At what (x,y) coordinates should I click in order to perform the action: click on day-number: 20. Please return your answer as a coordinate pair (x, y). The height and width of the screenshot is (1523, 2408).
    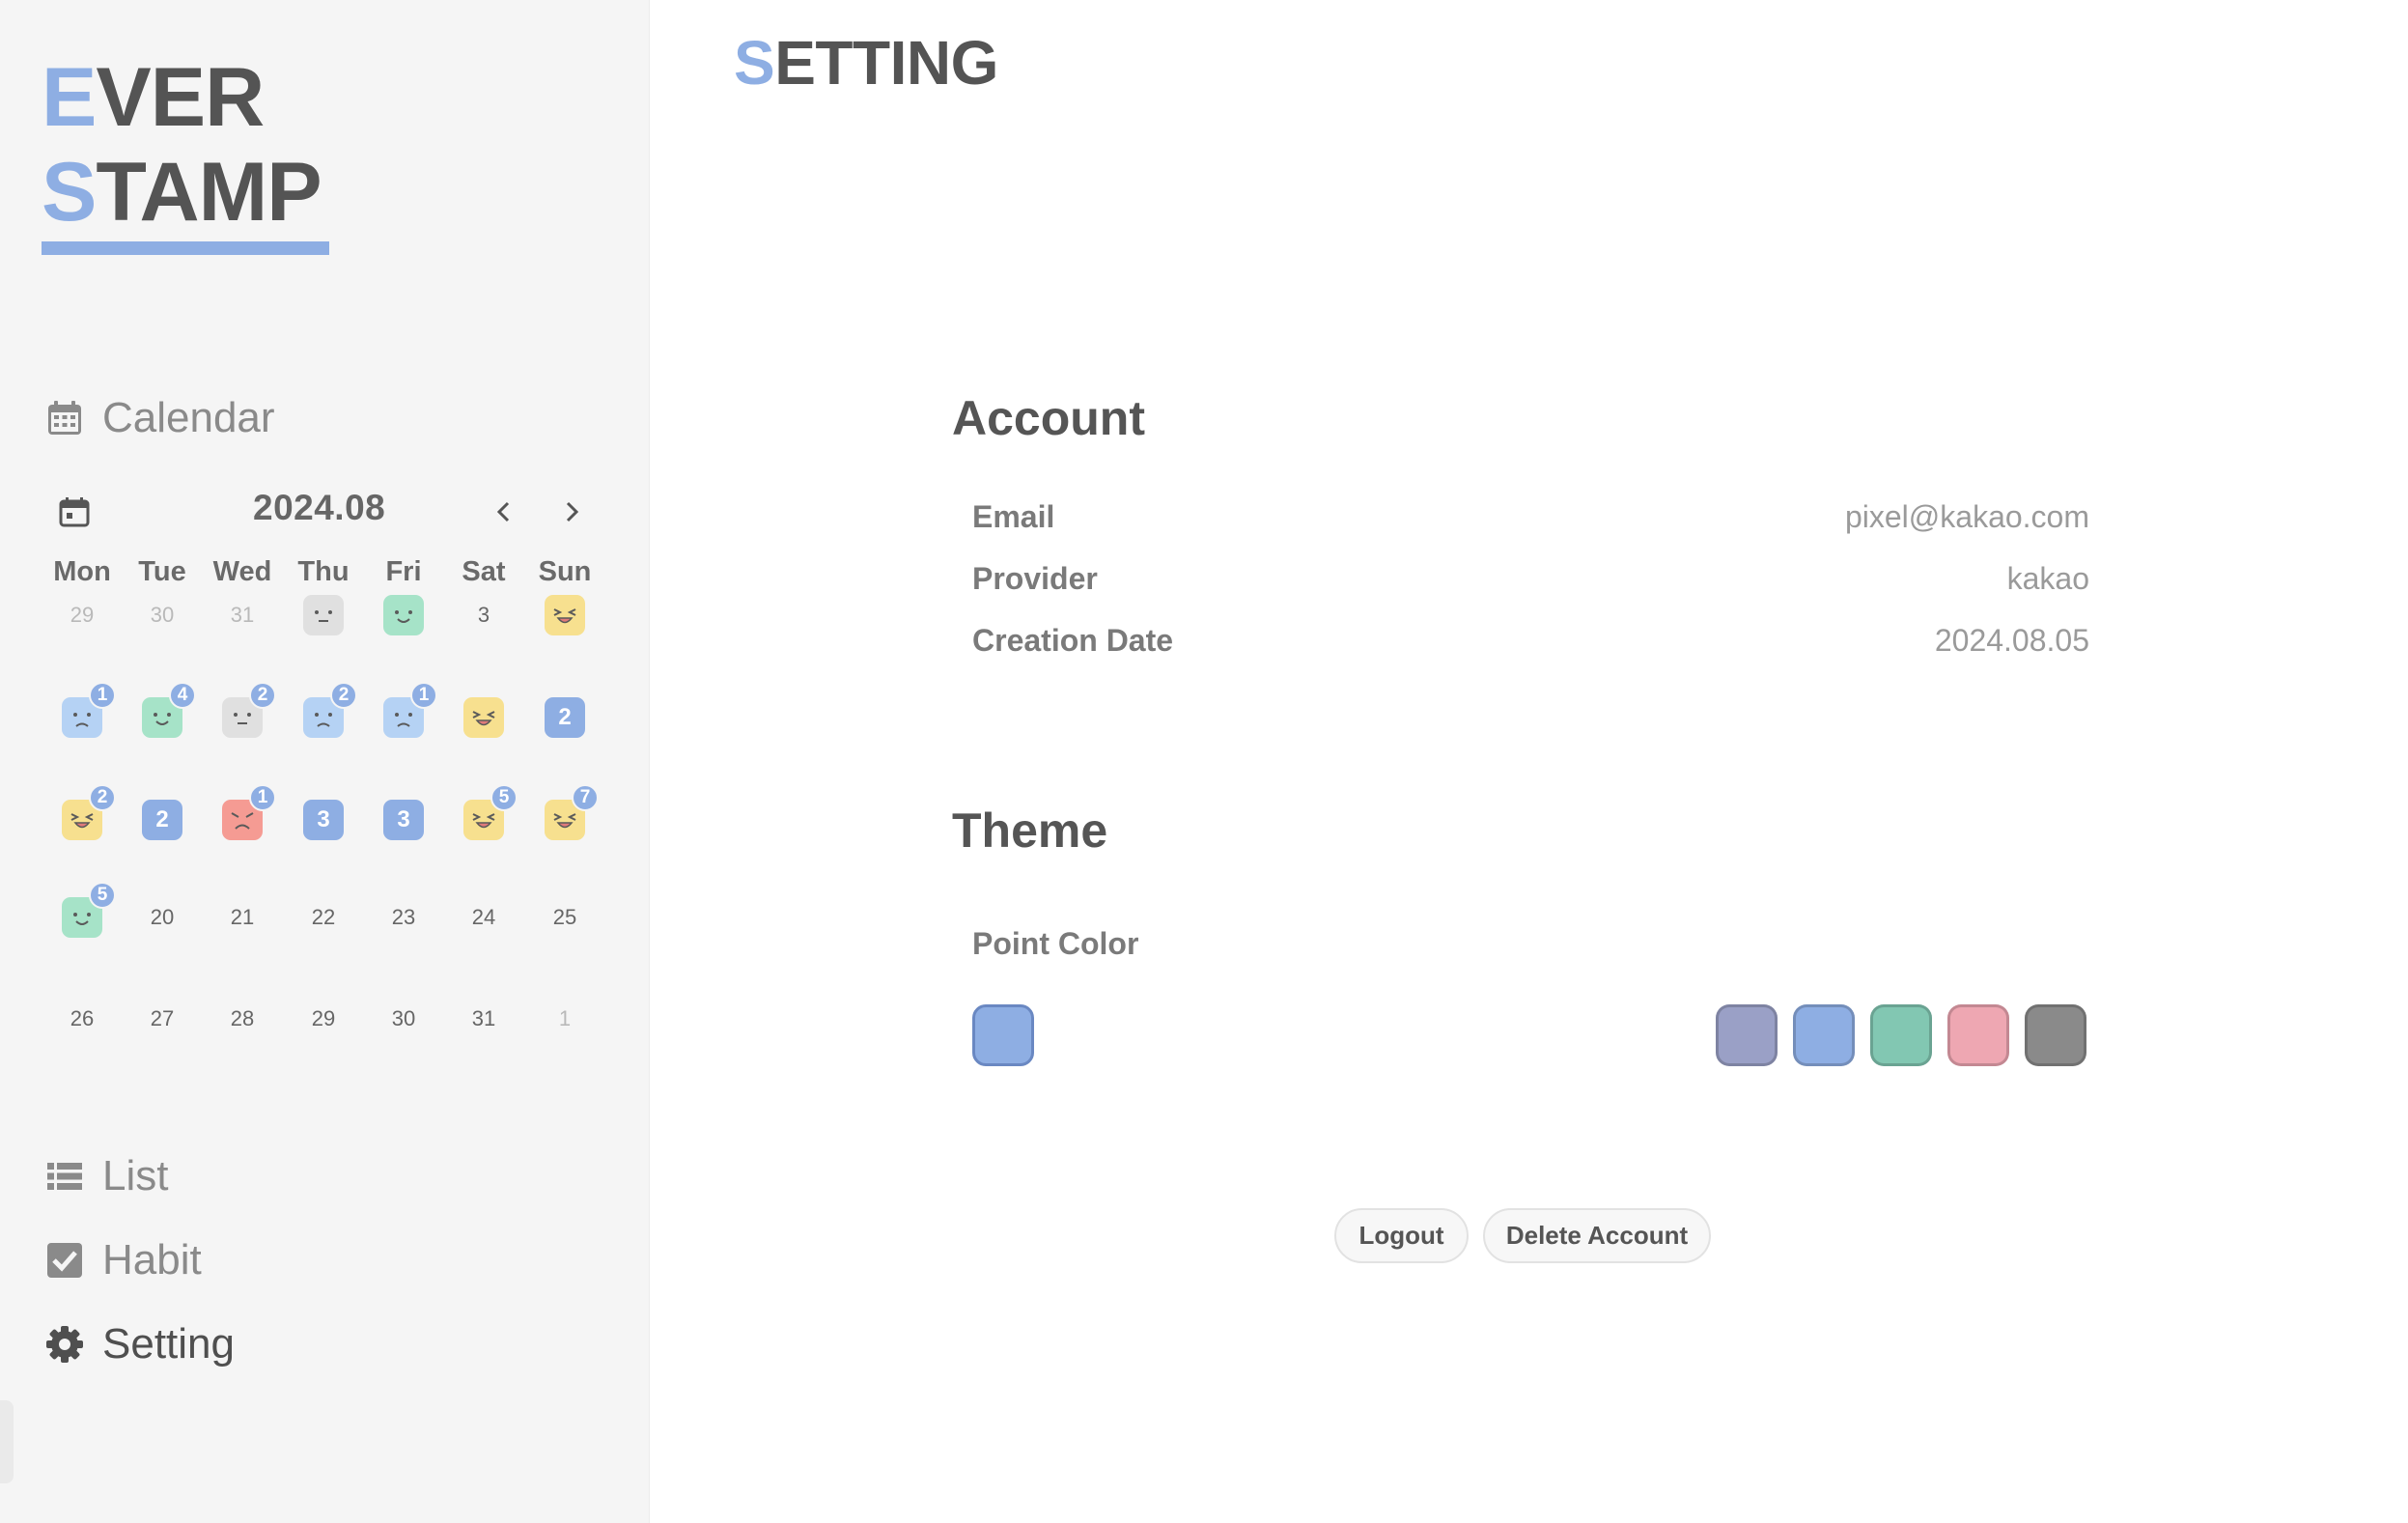
    Looking at the image, I should click on (163, 917).